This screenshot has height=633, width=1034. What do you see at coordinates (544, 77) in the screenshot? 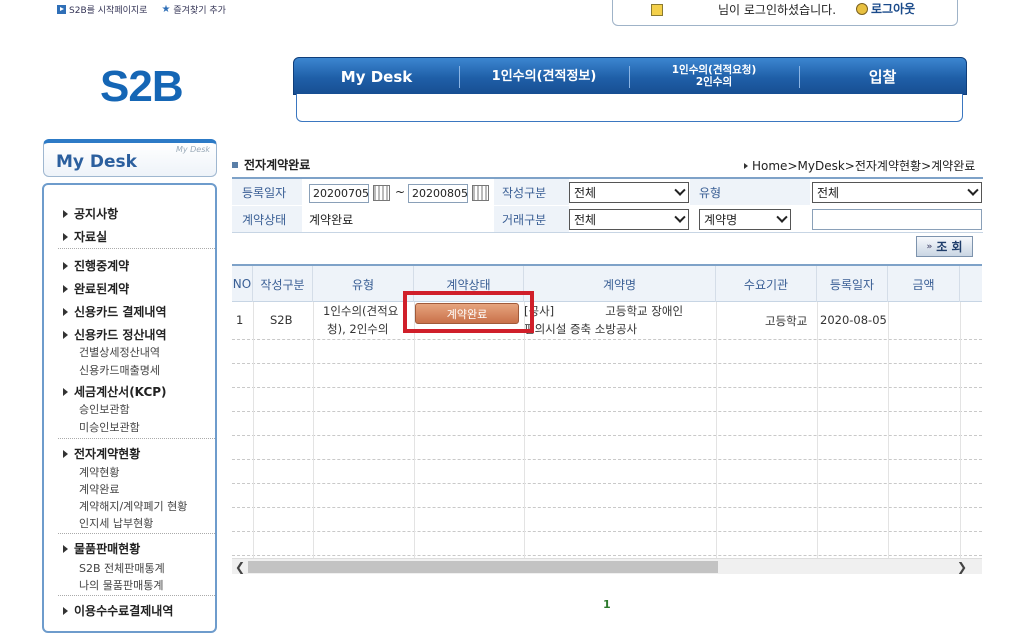
I see `nav-quote-info: 1인수의(견적정보)` at bounding box center [544, 77].